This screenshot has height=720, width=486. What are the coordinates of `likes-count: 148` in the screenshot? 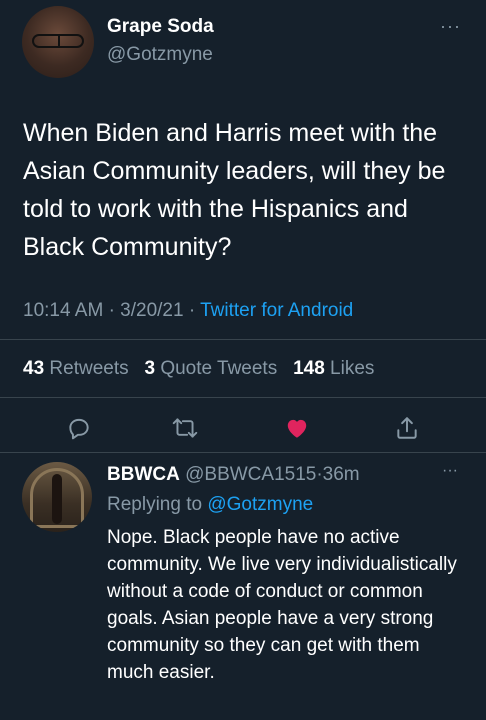 It's located at (309, 368).